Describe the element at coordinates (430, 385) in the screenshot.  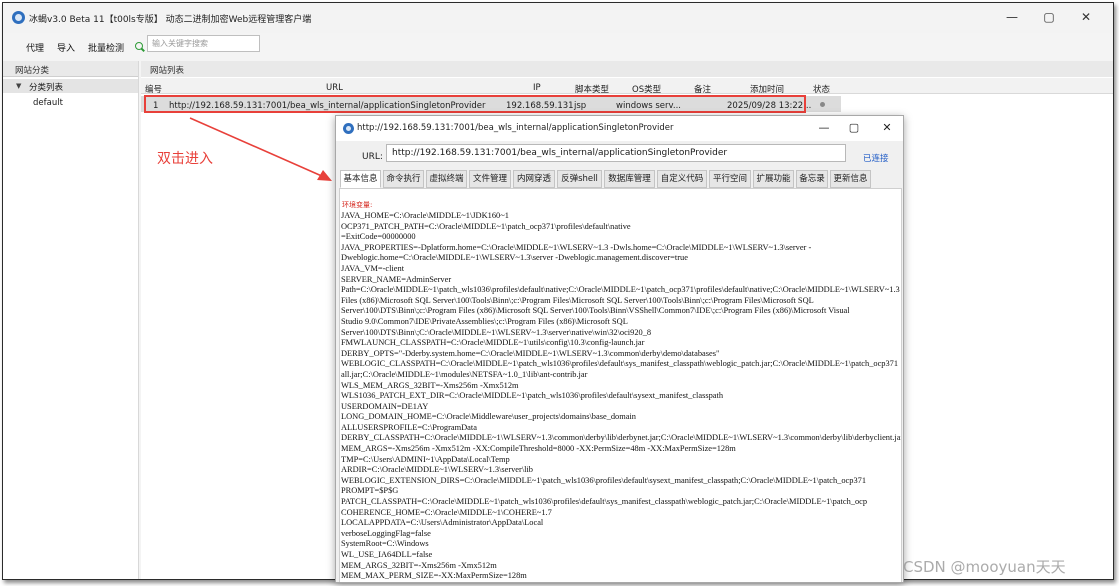
I see `env-var-line: WLS_MEM_ARGS_32BIT=-Xms256m -Xmx512m` at that location.